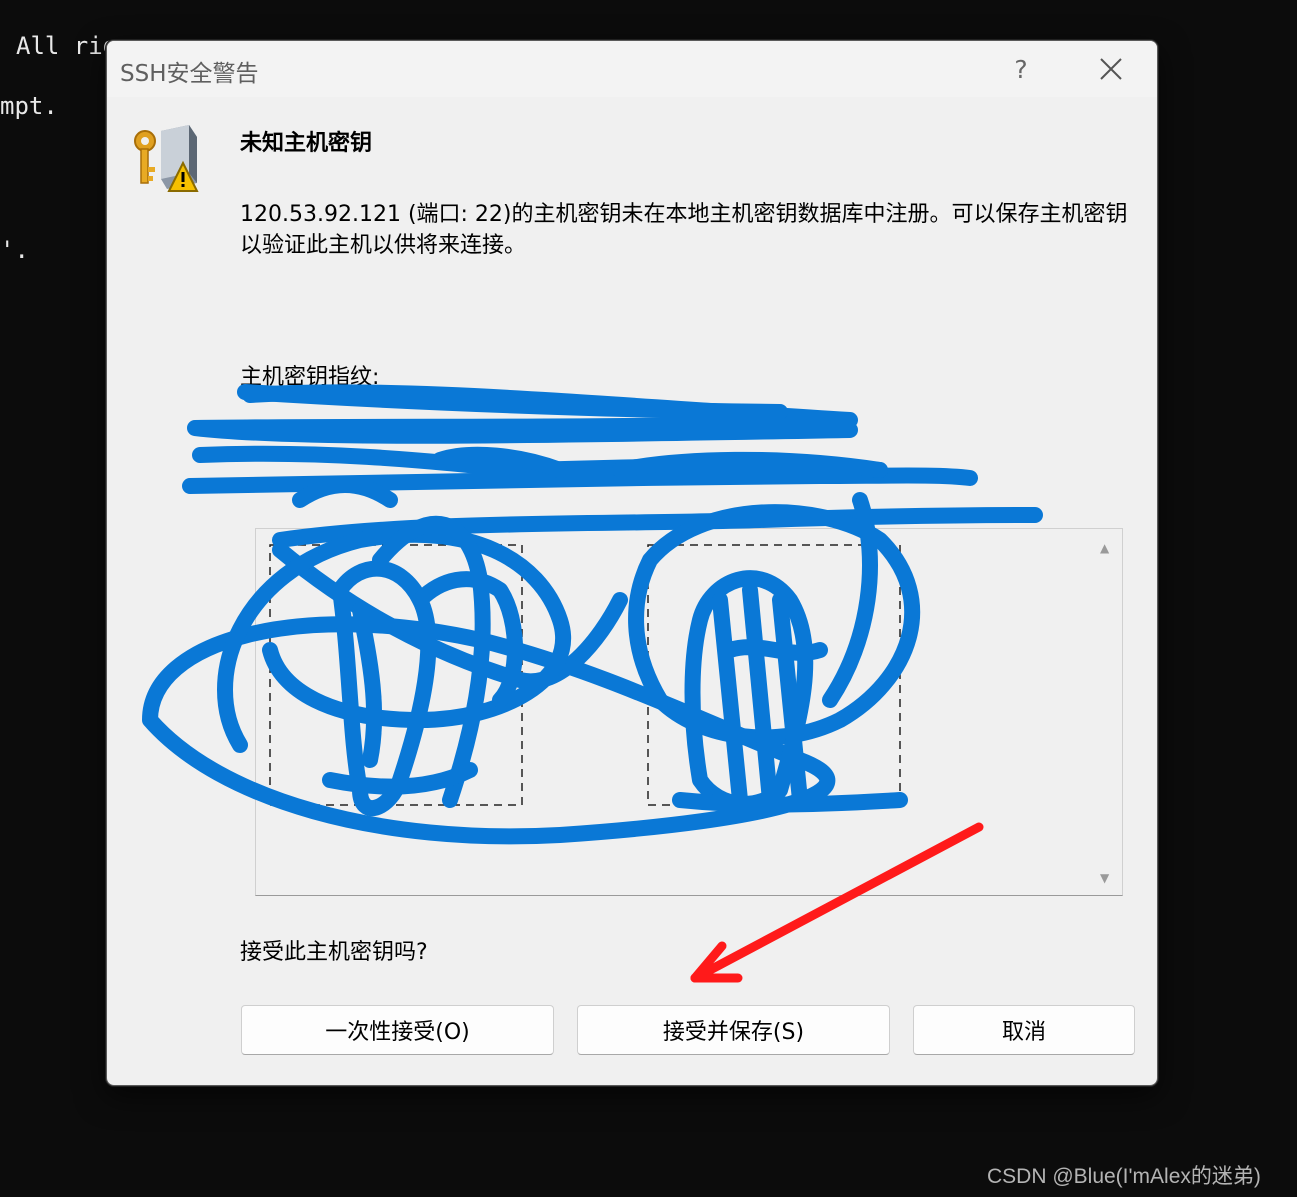 The image size is (1297, 1197). Describe the element at coordinates (1124, 1176) in the screenshot. I see `watermark: CSDN @Blue(I'mAlex的迷弟)` at that location.